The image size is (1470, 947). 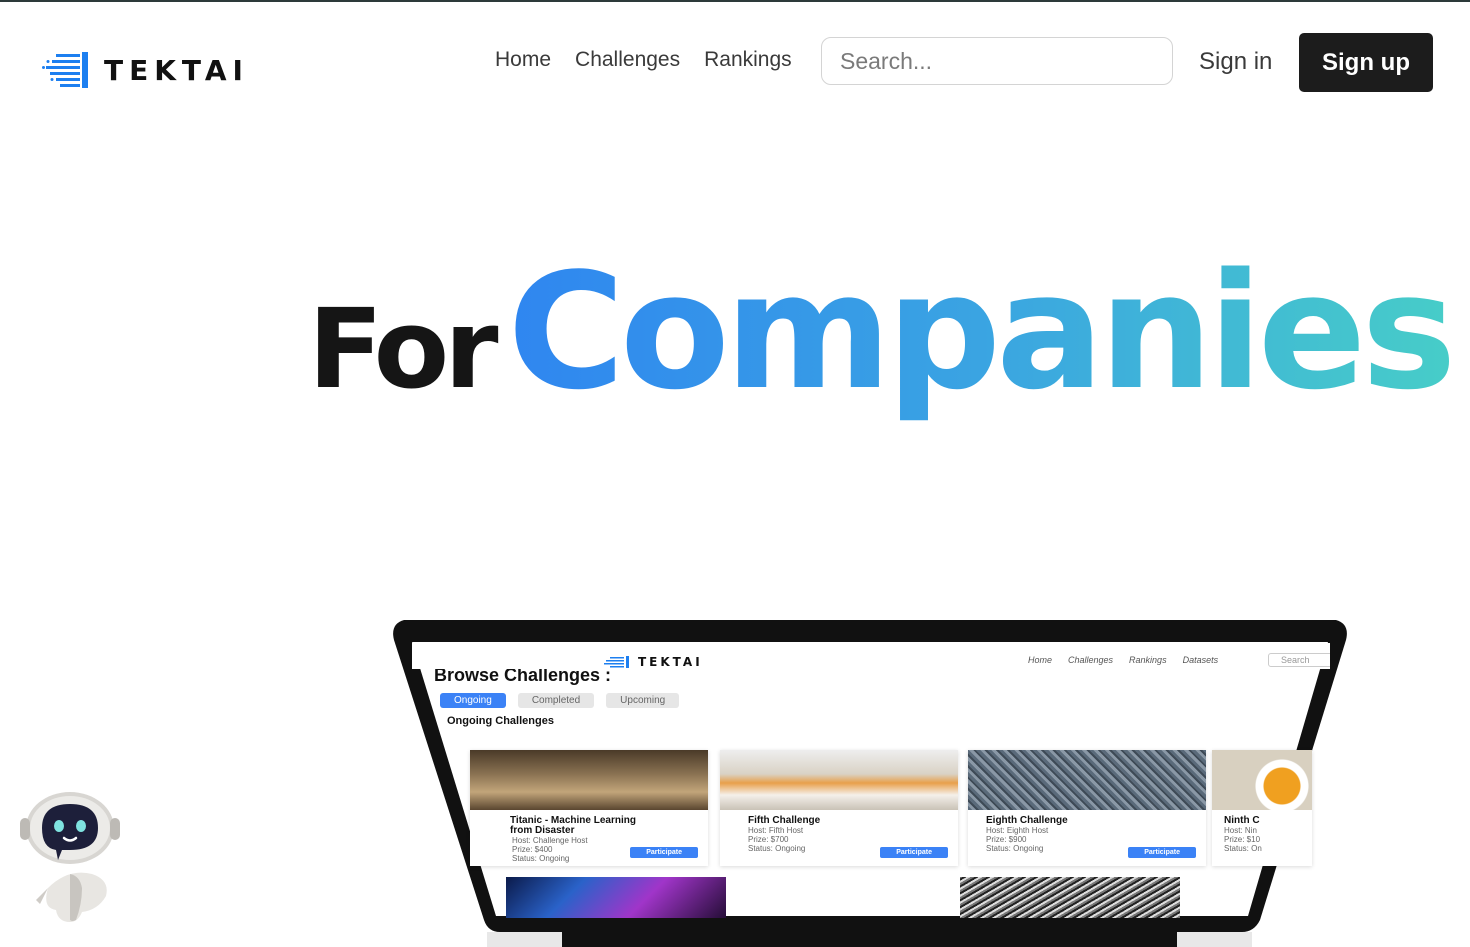 What do you see at coordinates (627, 60) in the screenshot?
I see `nav-challenges: Challenges` at bounding box center [627, 60].